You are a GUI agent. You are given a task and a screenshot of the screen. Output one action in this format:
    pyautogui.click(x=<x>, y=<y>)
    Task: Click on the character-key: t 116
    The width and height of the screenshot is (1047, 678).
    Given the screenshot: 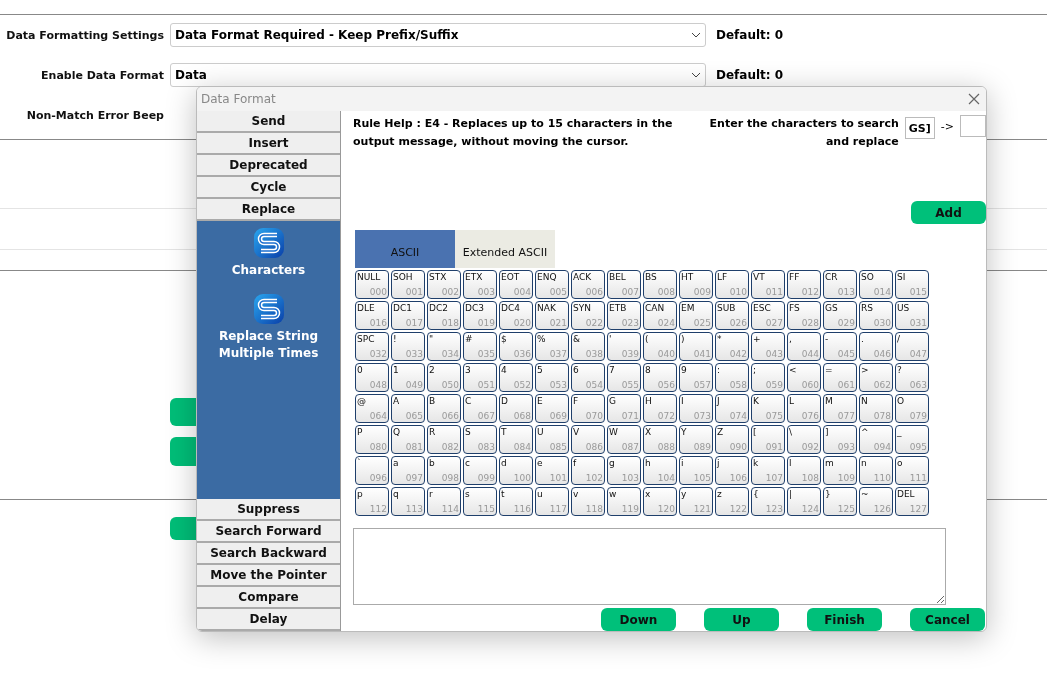 What is the action you would take?
    pyautogui.click(x=516, y=501)
    